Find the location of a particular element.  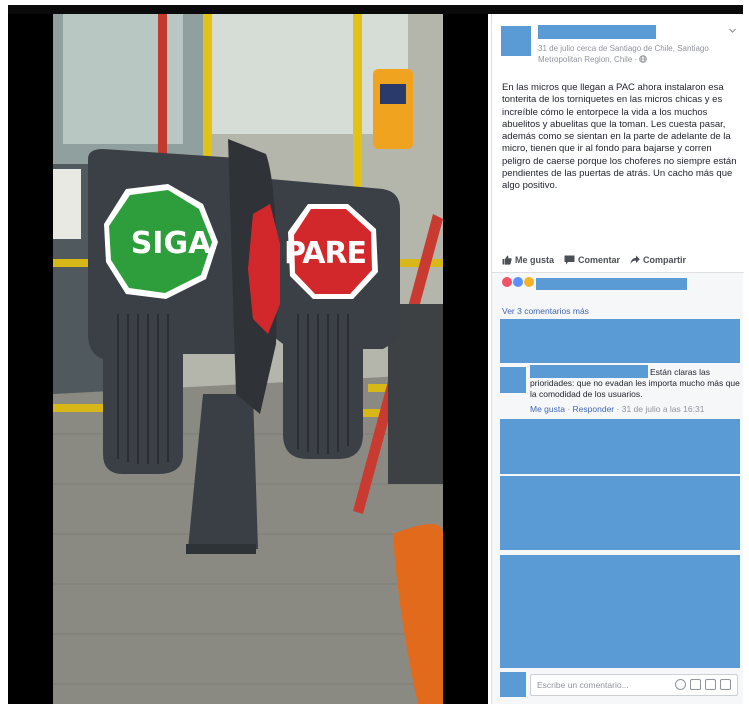

author-name-redacted is located at coordinates (597, 32).